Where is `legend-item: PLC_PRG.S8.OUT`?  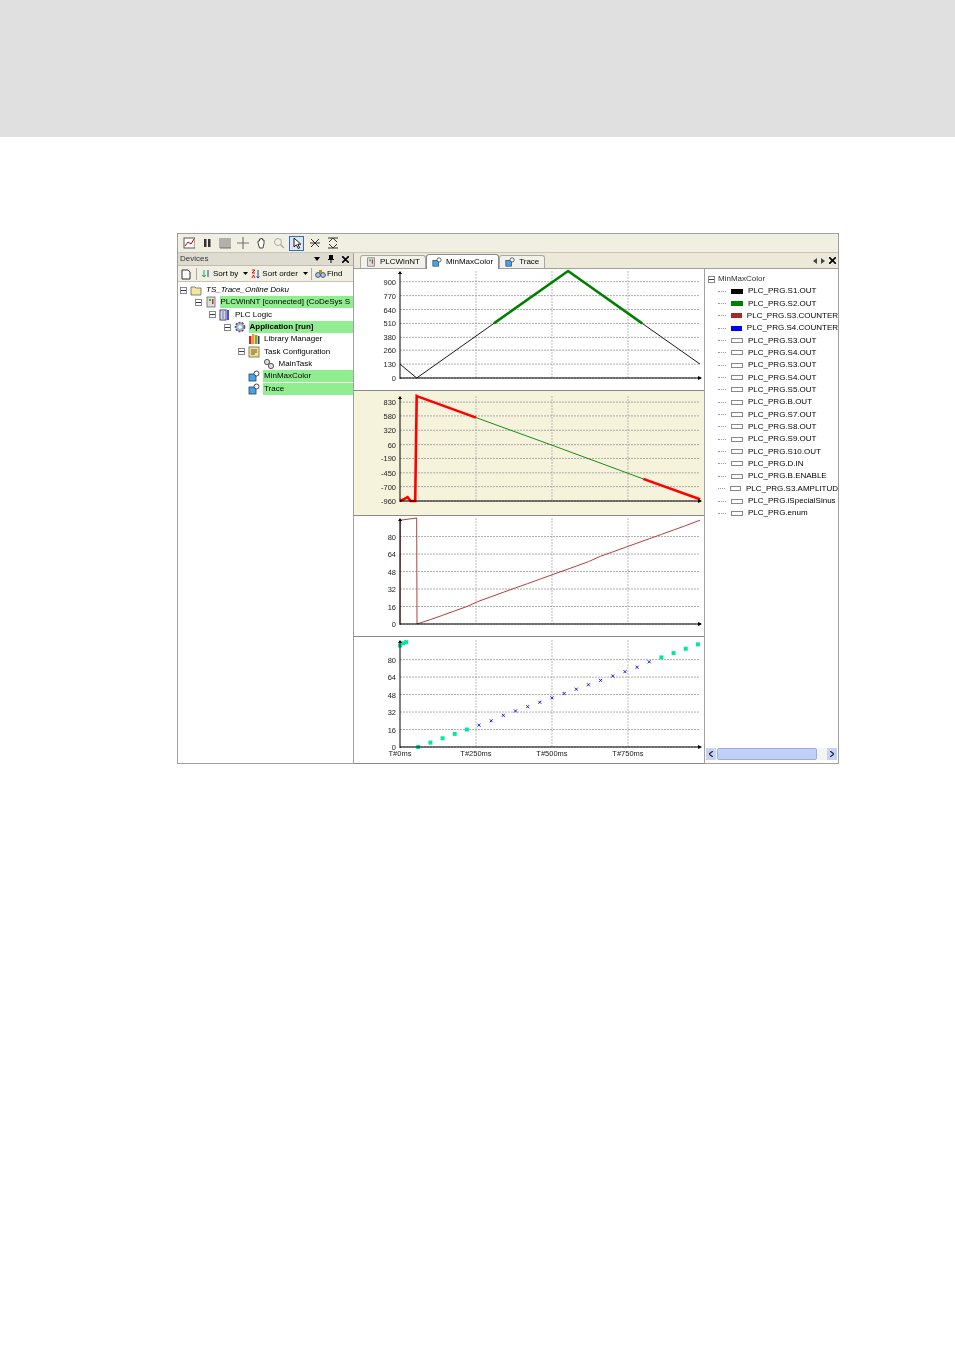
legend-item: PLC_PRG.S8.OUT is located at coordinates (782, 426).